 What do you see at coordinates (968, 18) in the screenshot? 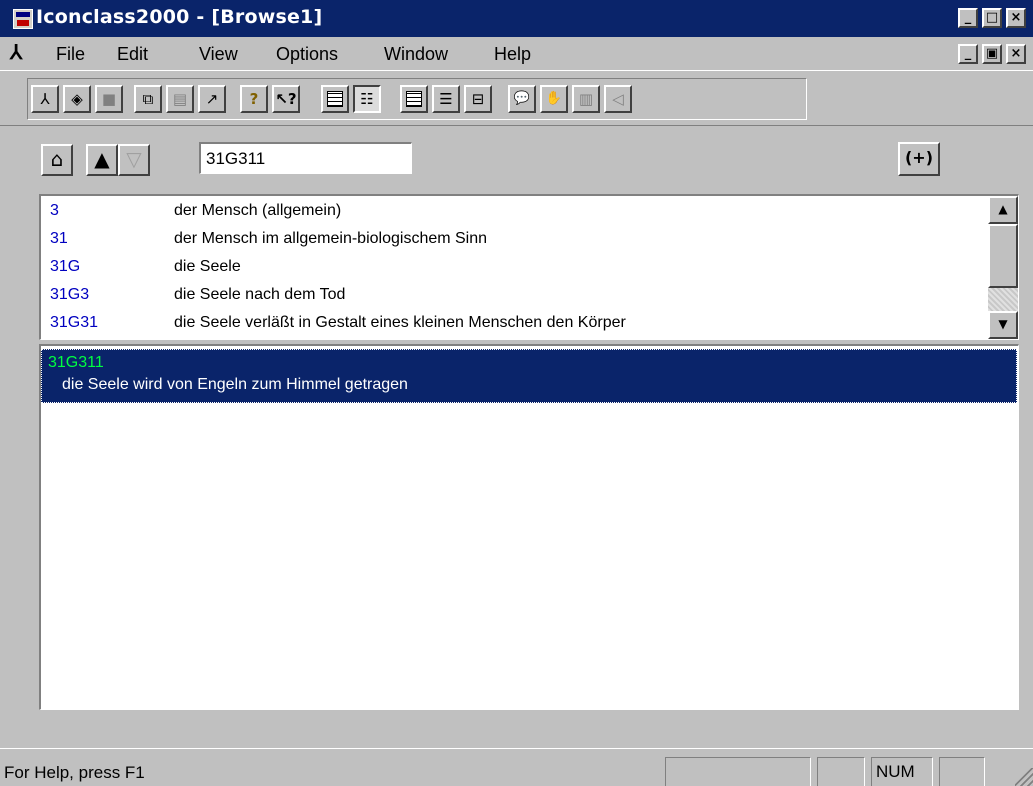
I see `minimize-button: _` at bounding box center [968, 18].